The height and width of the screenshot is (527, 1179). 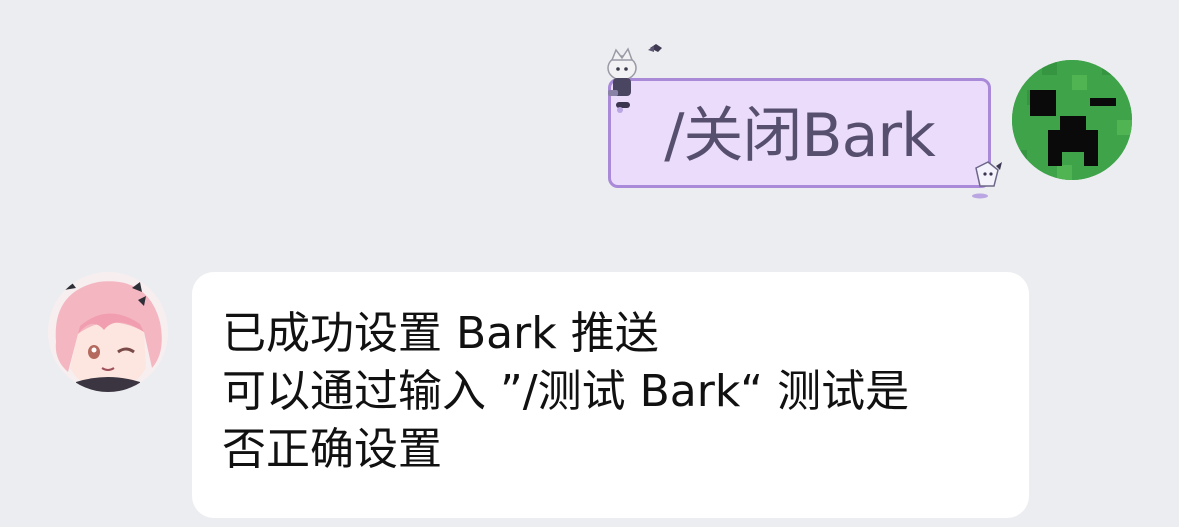 I want to click on creeper-face-icon, so click(x=1072, y=120).